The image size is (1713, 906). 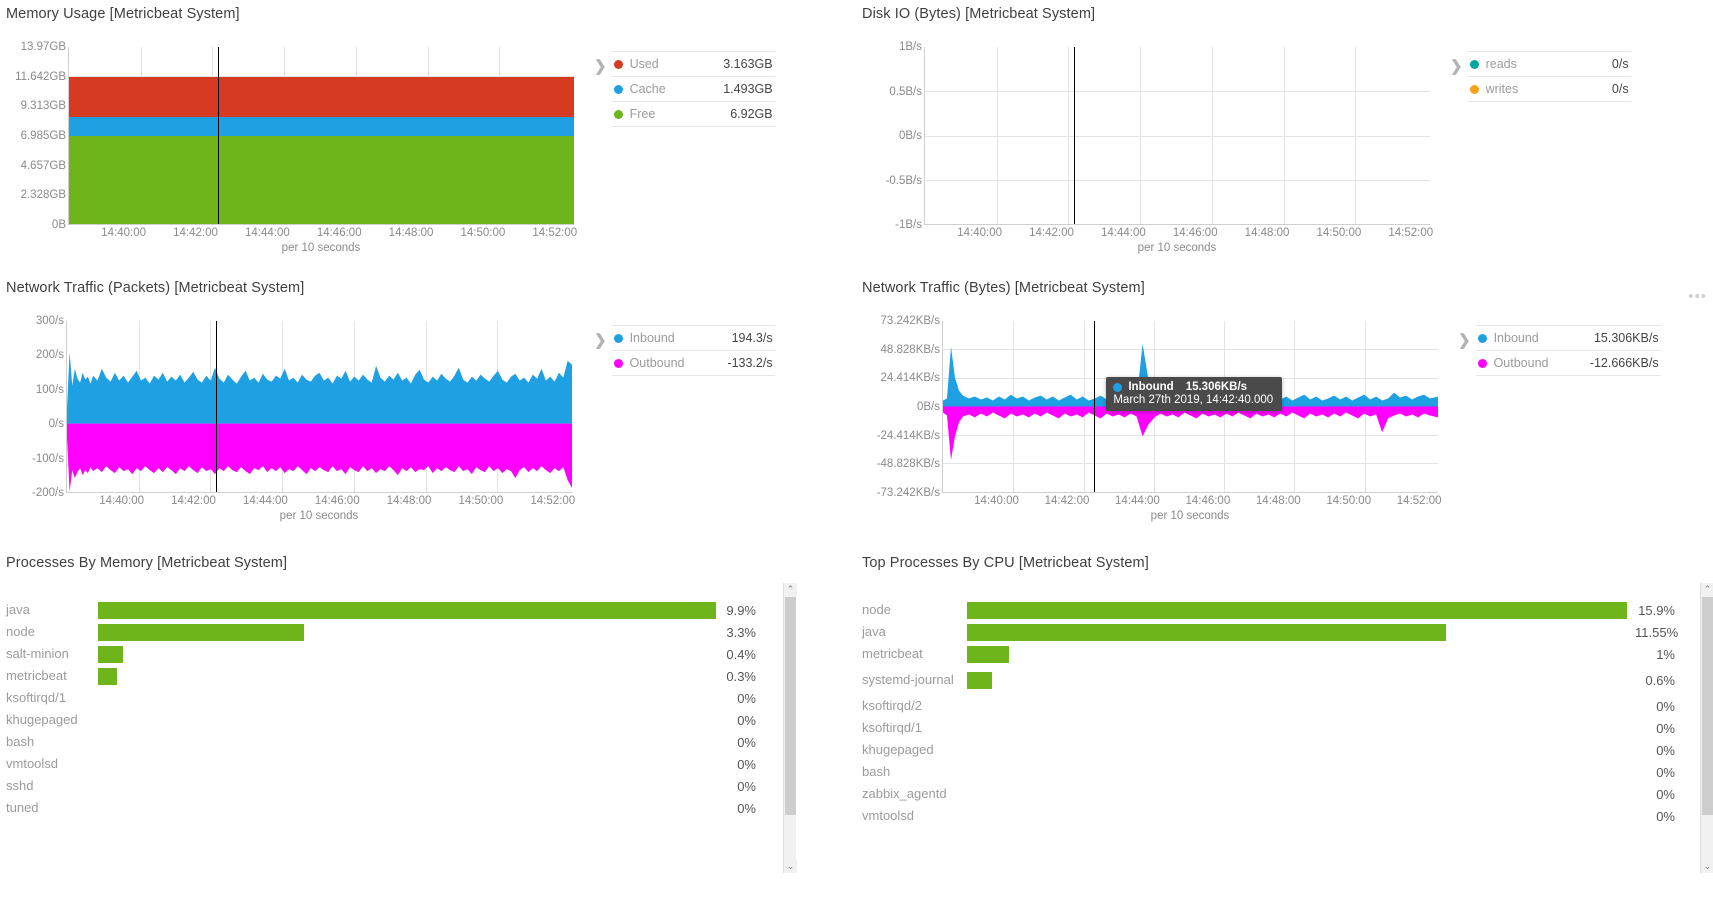 I want to click on area-series-outbound, so click(x=1190, y=433).